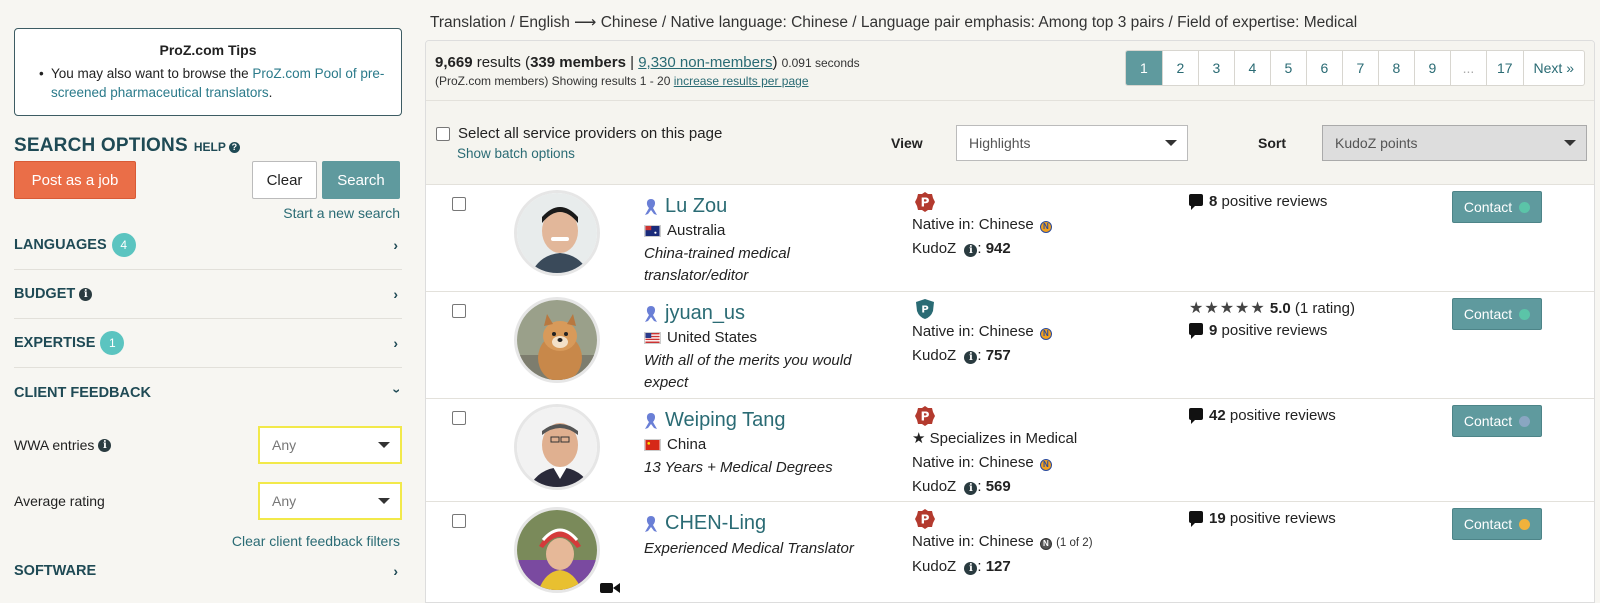 This screenshot has width=1600, height=603. What do you see at coordinates (1431, 68) in the screenshot?
I see `page-9: 9` at bounding box center [1431, 68].